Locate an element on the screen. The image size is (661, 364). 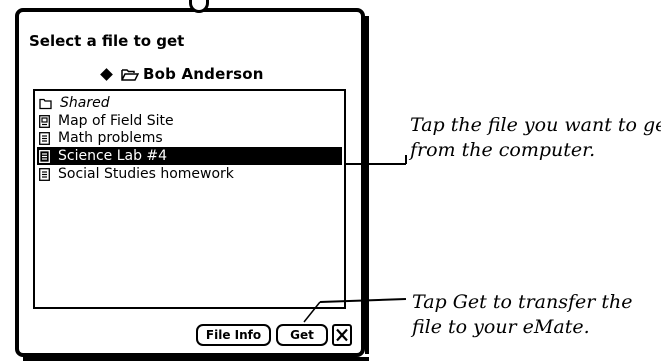
list-item-science-lab-4: Science Lab #4 is located at coordinates (189, 156).